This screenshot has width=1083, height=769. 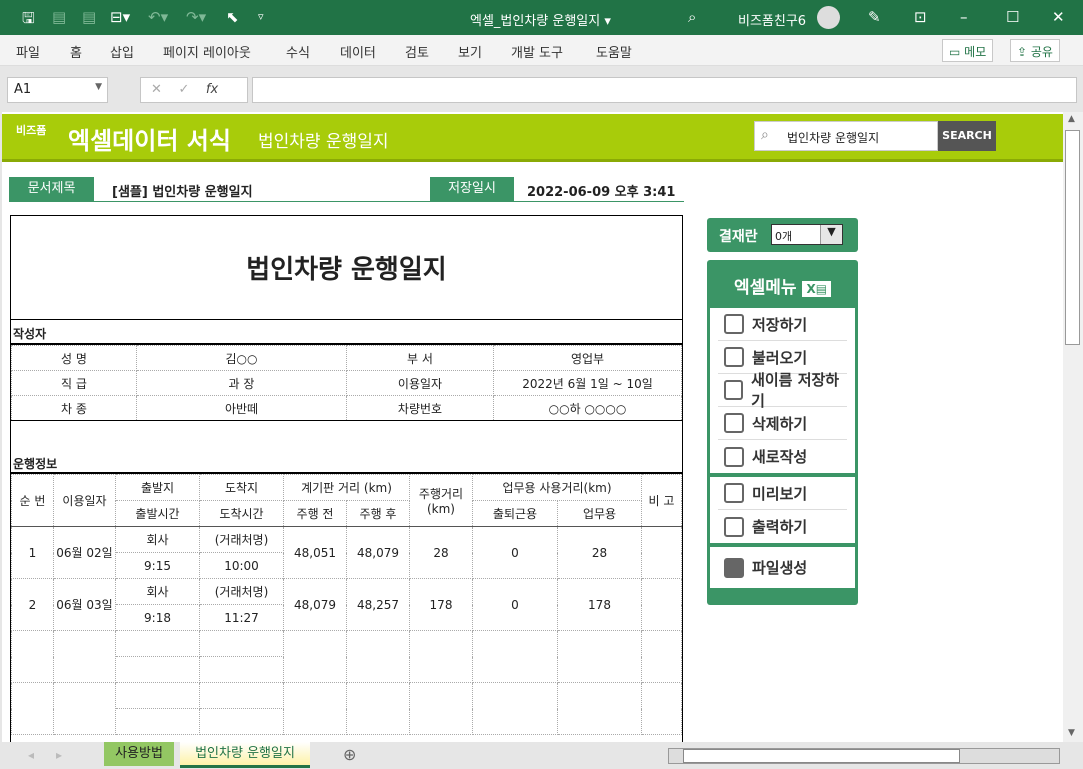 What do you see at coordinates (734, 324) in the screenshot?
I see `floppy-icon` at bounding box center [734, 324].